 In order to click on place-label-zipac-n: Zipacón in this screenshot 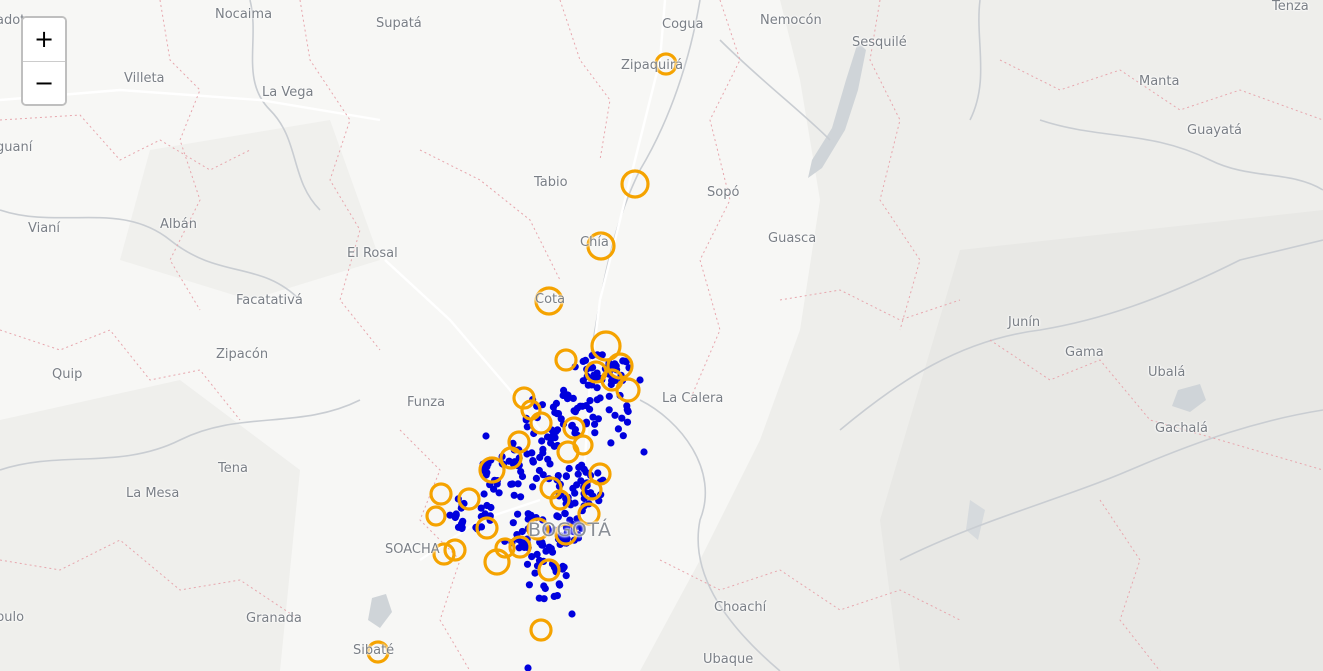, I will do `click(242, 354)`.